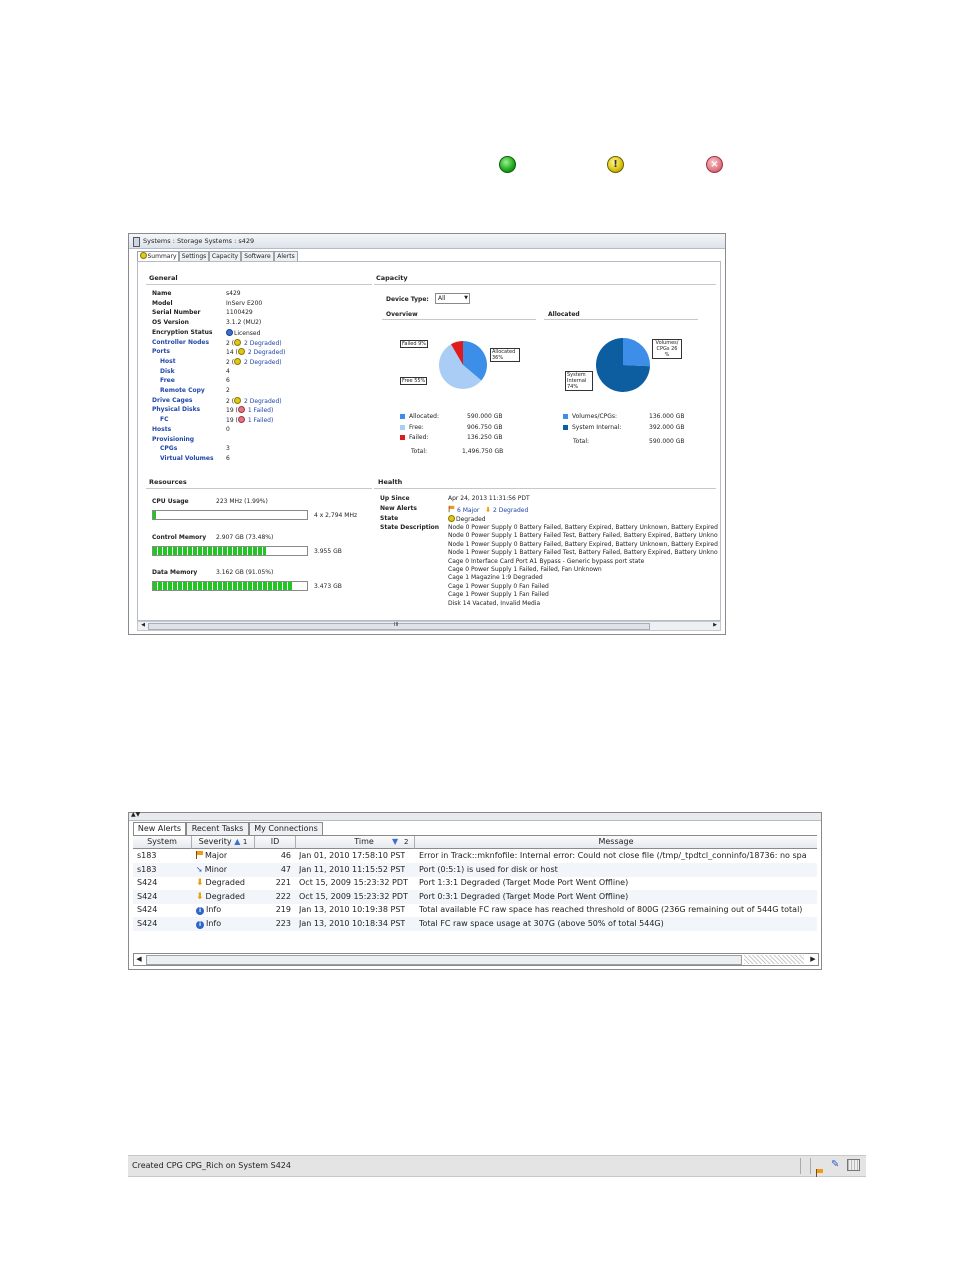 This screenshot has width=954, height=1270. I want to click on general-label-10: Remote Copy, so click(182, 390).